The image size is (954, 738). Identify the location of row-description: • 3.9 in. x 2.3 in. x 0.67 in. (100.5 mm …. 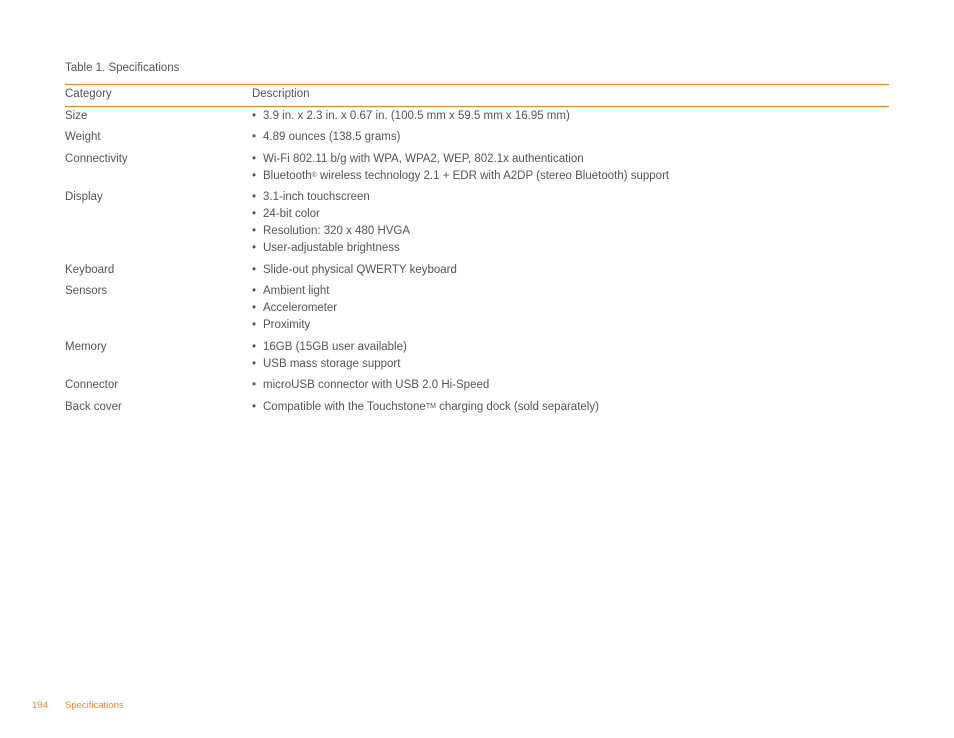
(411, 116).